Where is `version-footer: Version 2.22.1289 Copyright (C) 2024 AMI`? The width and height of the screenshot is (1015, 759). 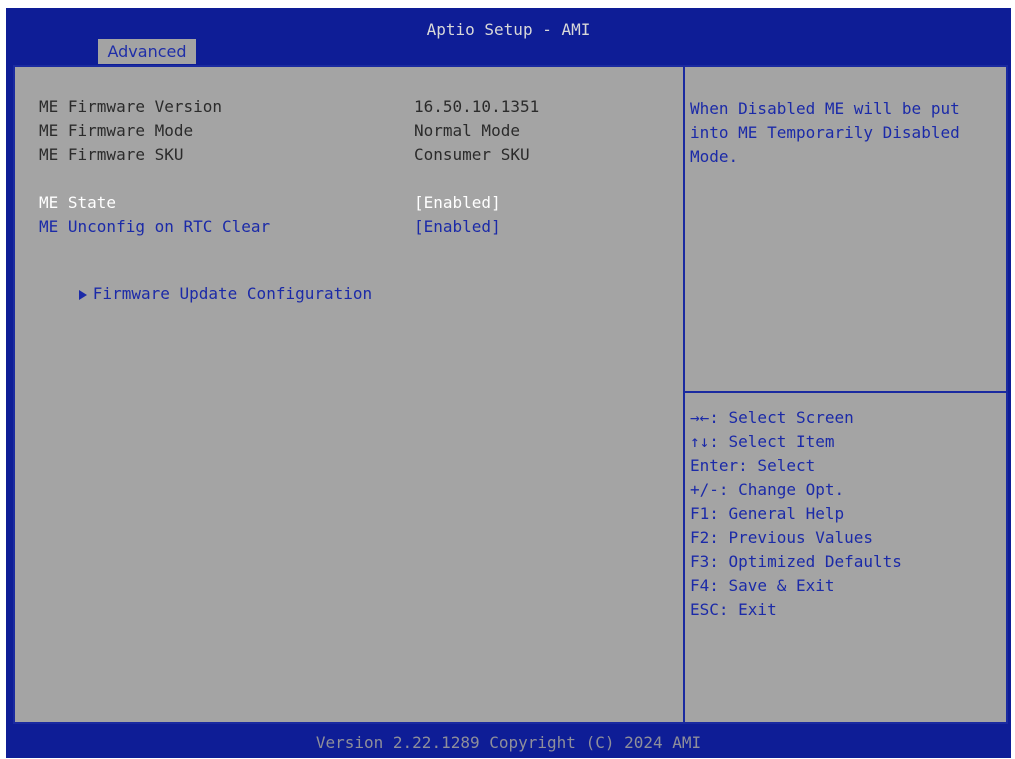 version-footer: Version 2.22.1289 Copyright (C) 2024 AMI is located at coordinates (508, 742).